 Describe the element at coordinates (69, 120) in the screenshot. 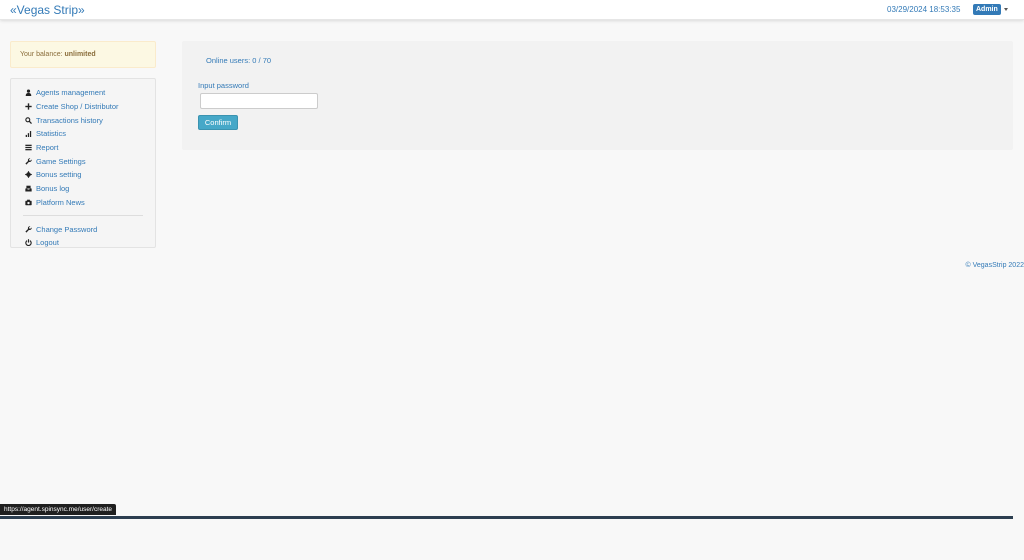

I see `sidebar-item-label: Transactions history` at that location.